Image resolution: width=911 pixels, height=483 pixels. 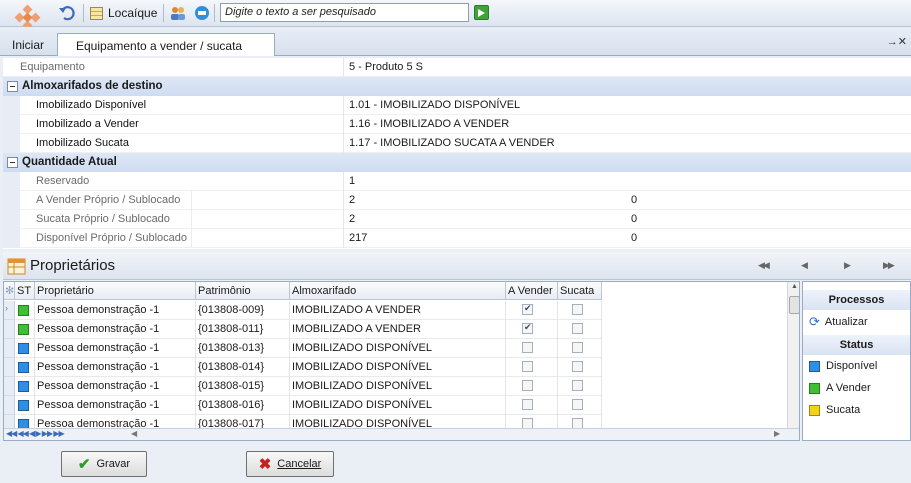 What do you see at coordinates (764, 265) in the screenshot?
I see `first-page-icon: ◀◀` at bounding box center [764, 265].